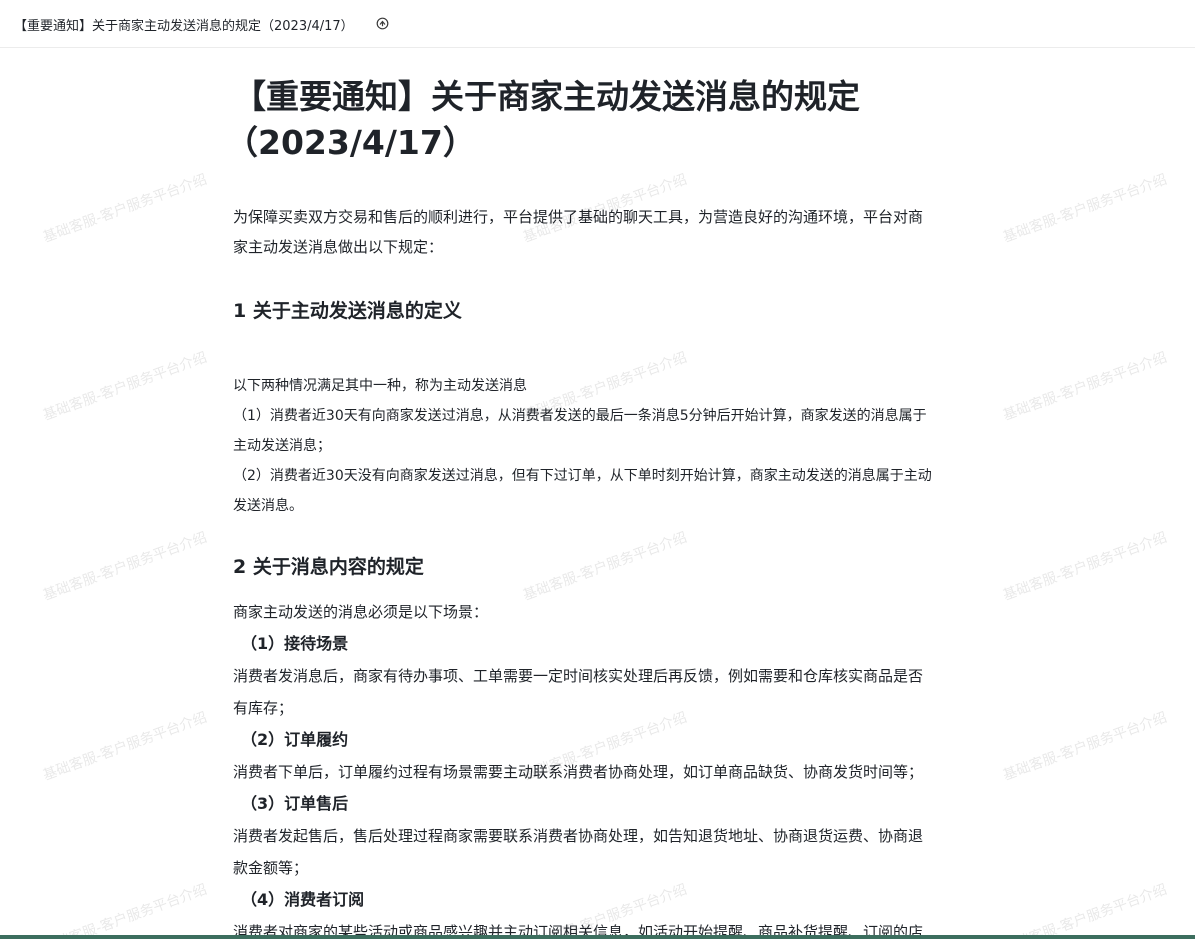  Describe the element at coordinates (347, 311) in the screenshot. I see `section-1-heading: 1 关于主动发送消息的定义` at that location.